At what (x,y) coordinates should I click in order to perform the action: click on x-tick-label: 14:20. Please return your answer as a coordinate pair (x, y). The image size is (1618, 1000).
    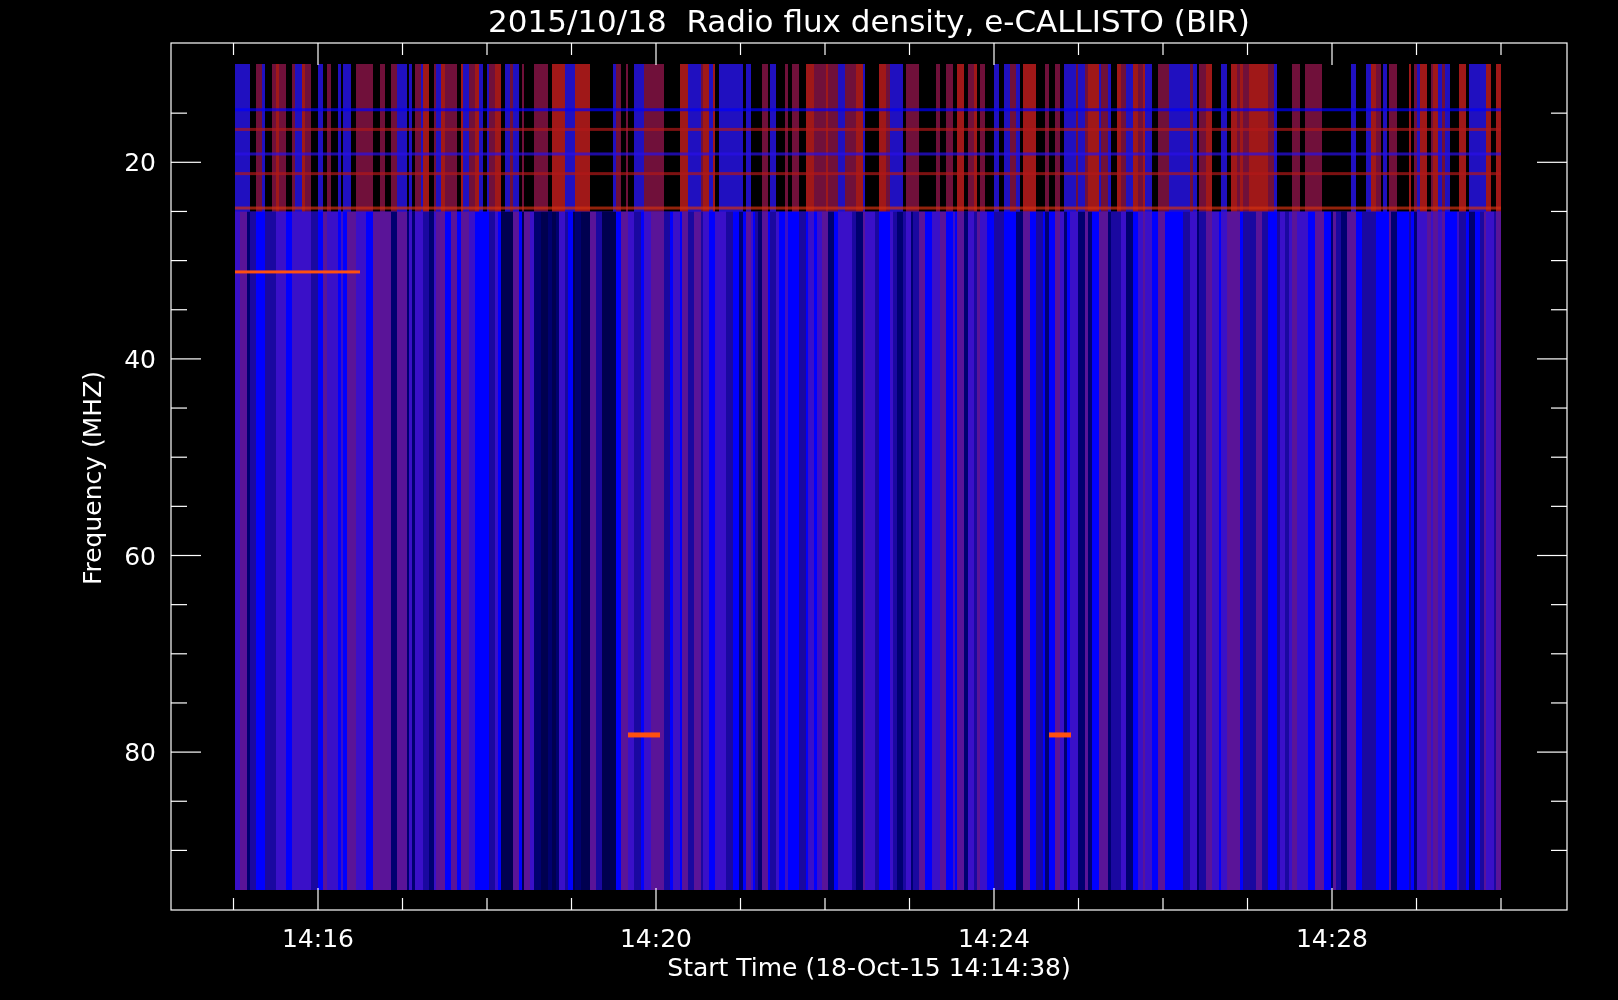
    Looking at the image, I should click on (656, 938).